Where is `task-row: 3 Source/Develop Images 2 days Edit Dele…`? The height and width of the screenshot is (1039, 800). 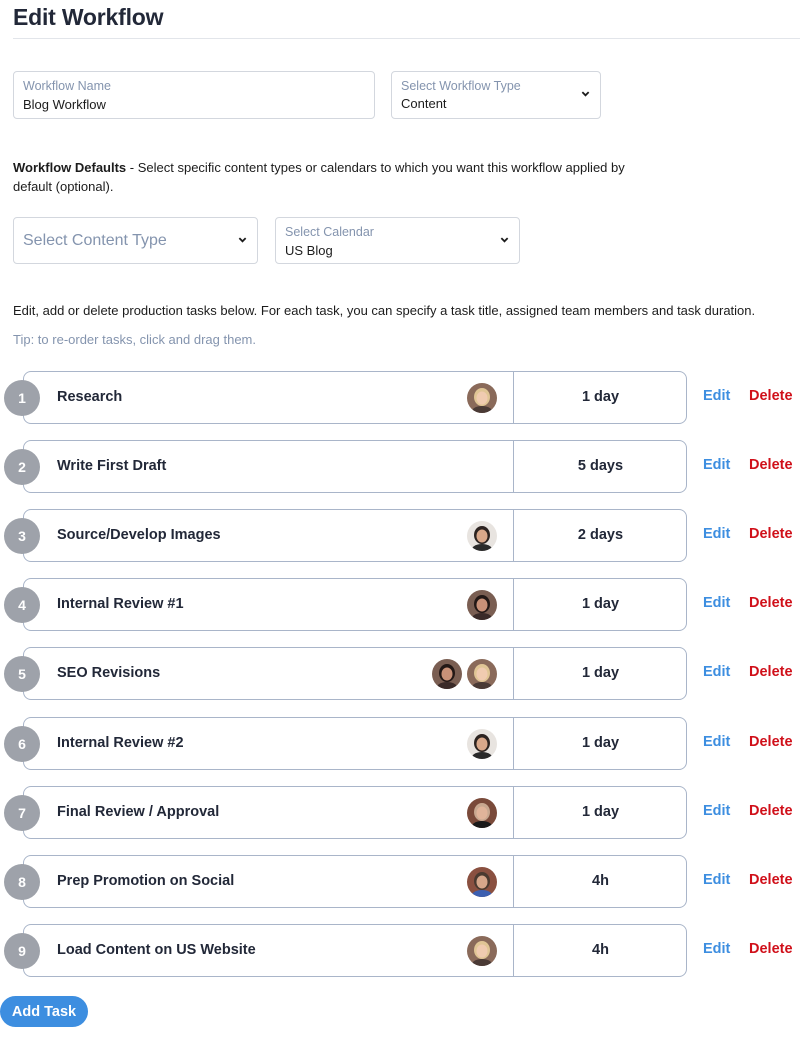 task-row: 3 Source/Develop Images 2 days Edit Dele… is located at coordinates (400, 535).